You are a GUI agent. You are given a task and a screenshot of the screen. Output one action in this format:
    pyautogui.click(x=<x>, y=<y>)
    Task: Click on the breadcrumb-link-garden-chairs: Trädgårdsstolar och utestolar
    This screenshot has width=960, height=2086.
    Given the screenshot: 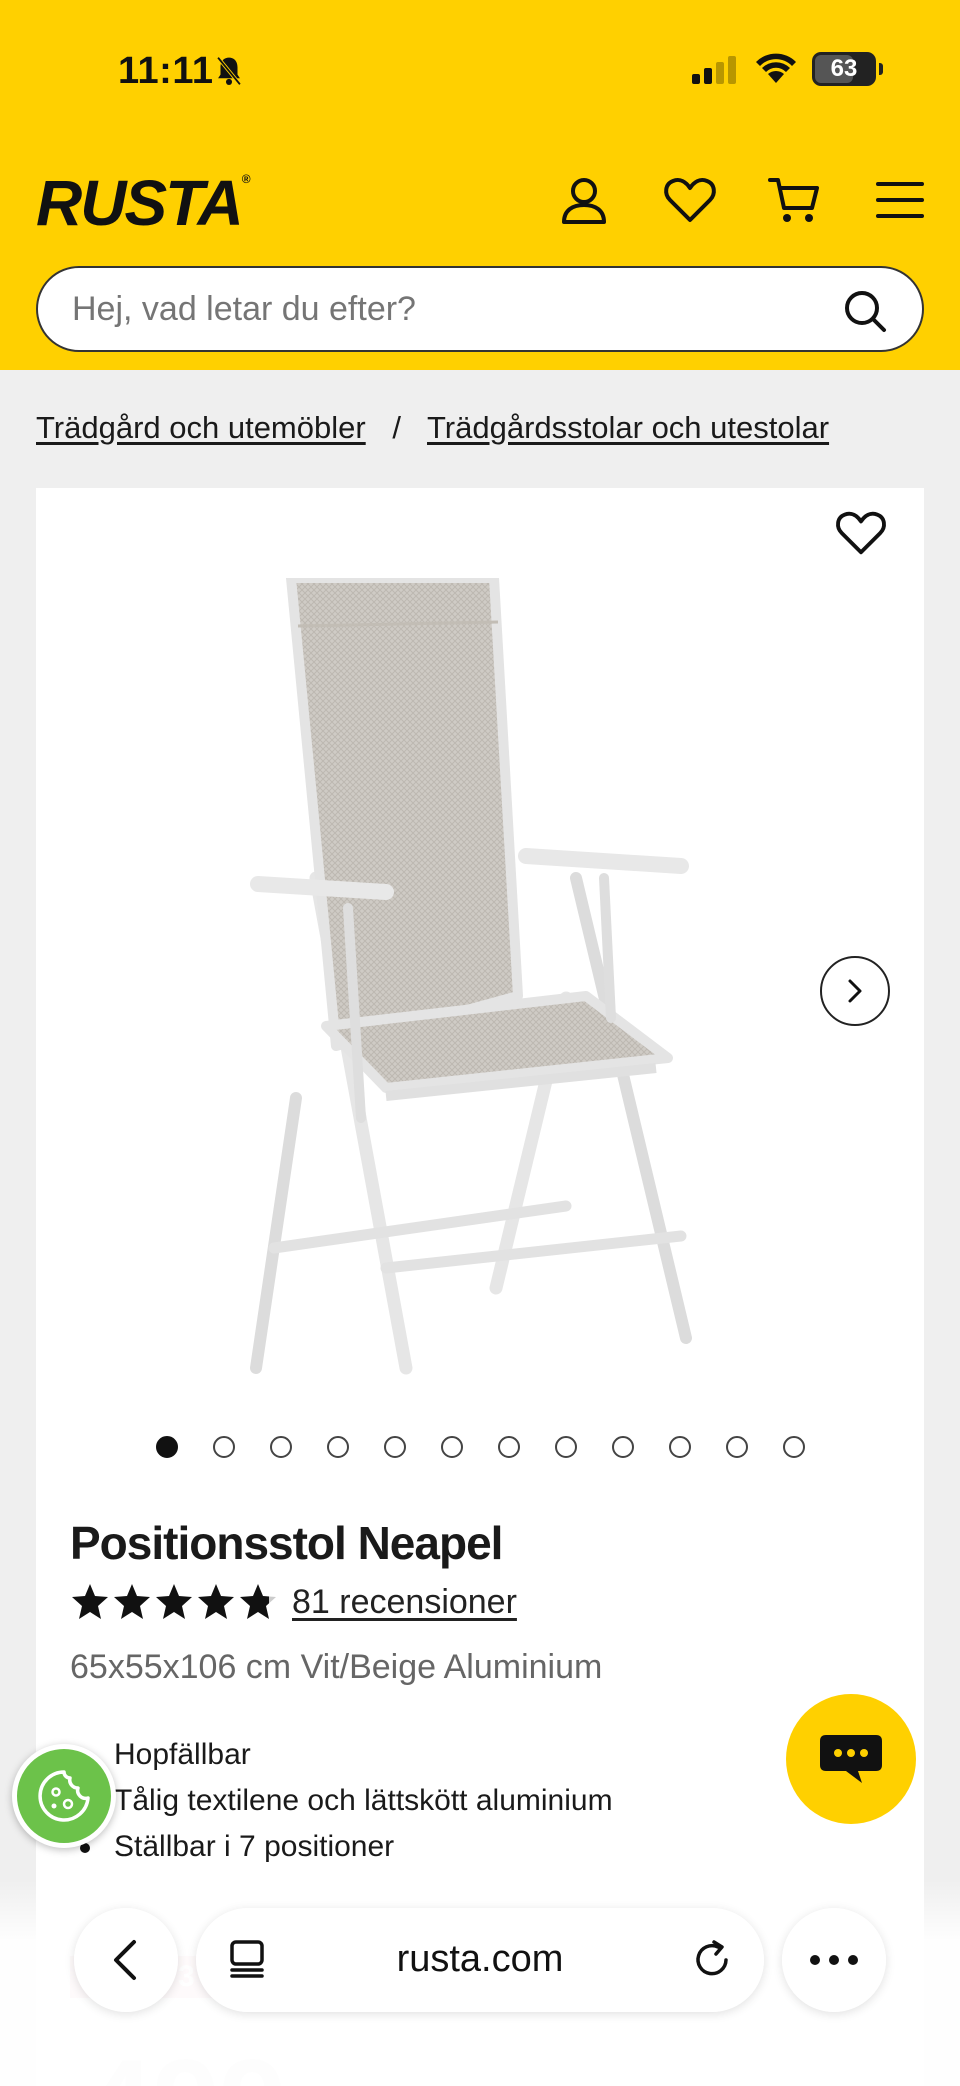 What is the action you would take?
    pyautogui.click(x=628, y=427)
    